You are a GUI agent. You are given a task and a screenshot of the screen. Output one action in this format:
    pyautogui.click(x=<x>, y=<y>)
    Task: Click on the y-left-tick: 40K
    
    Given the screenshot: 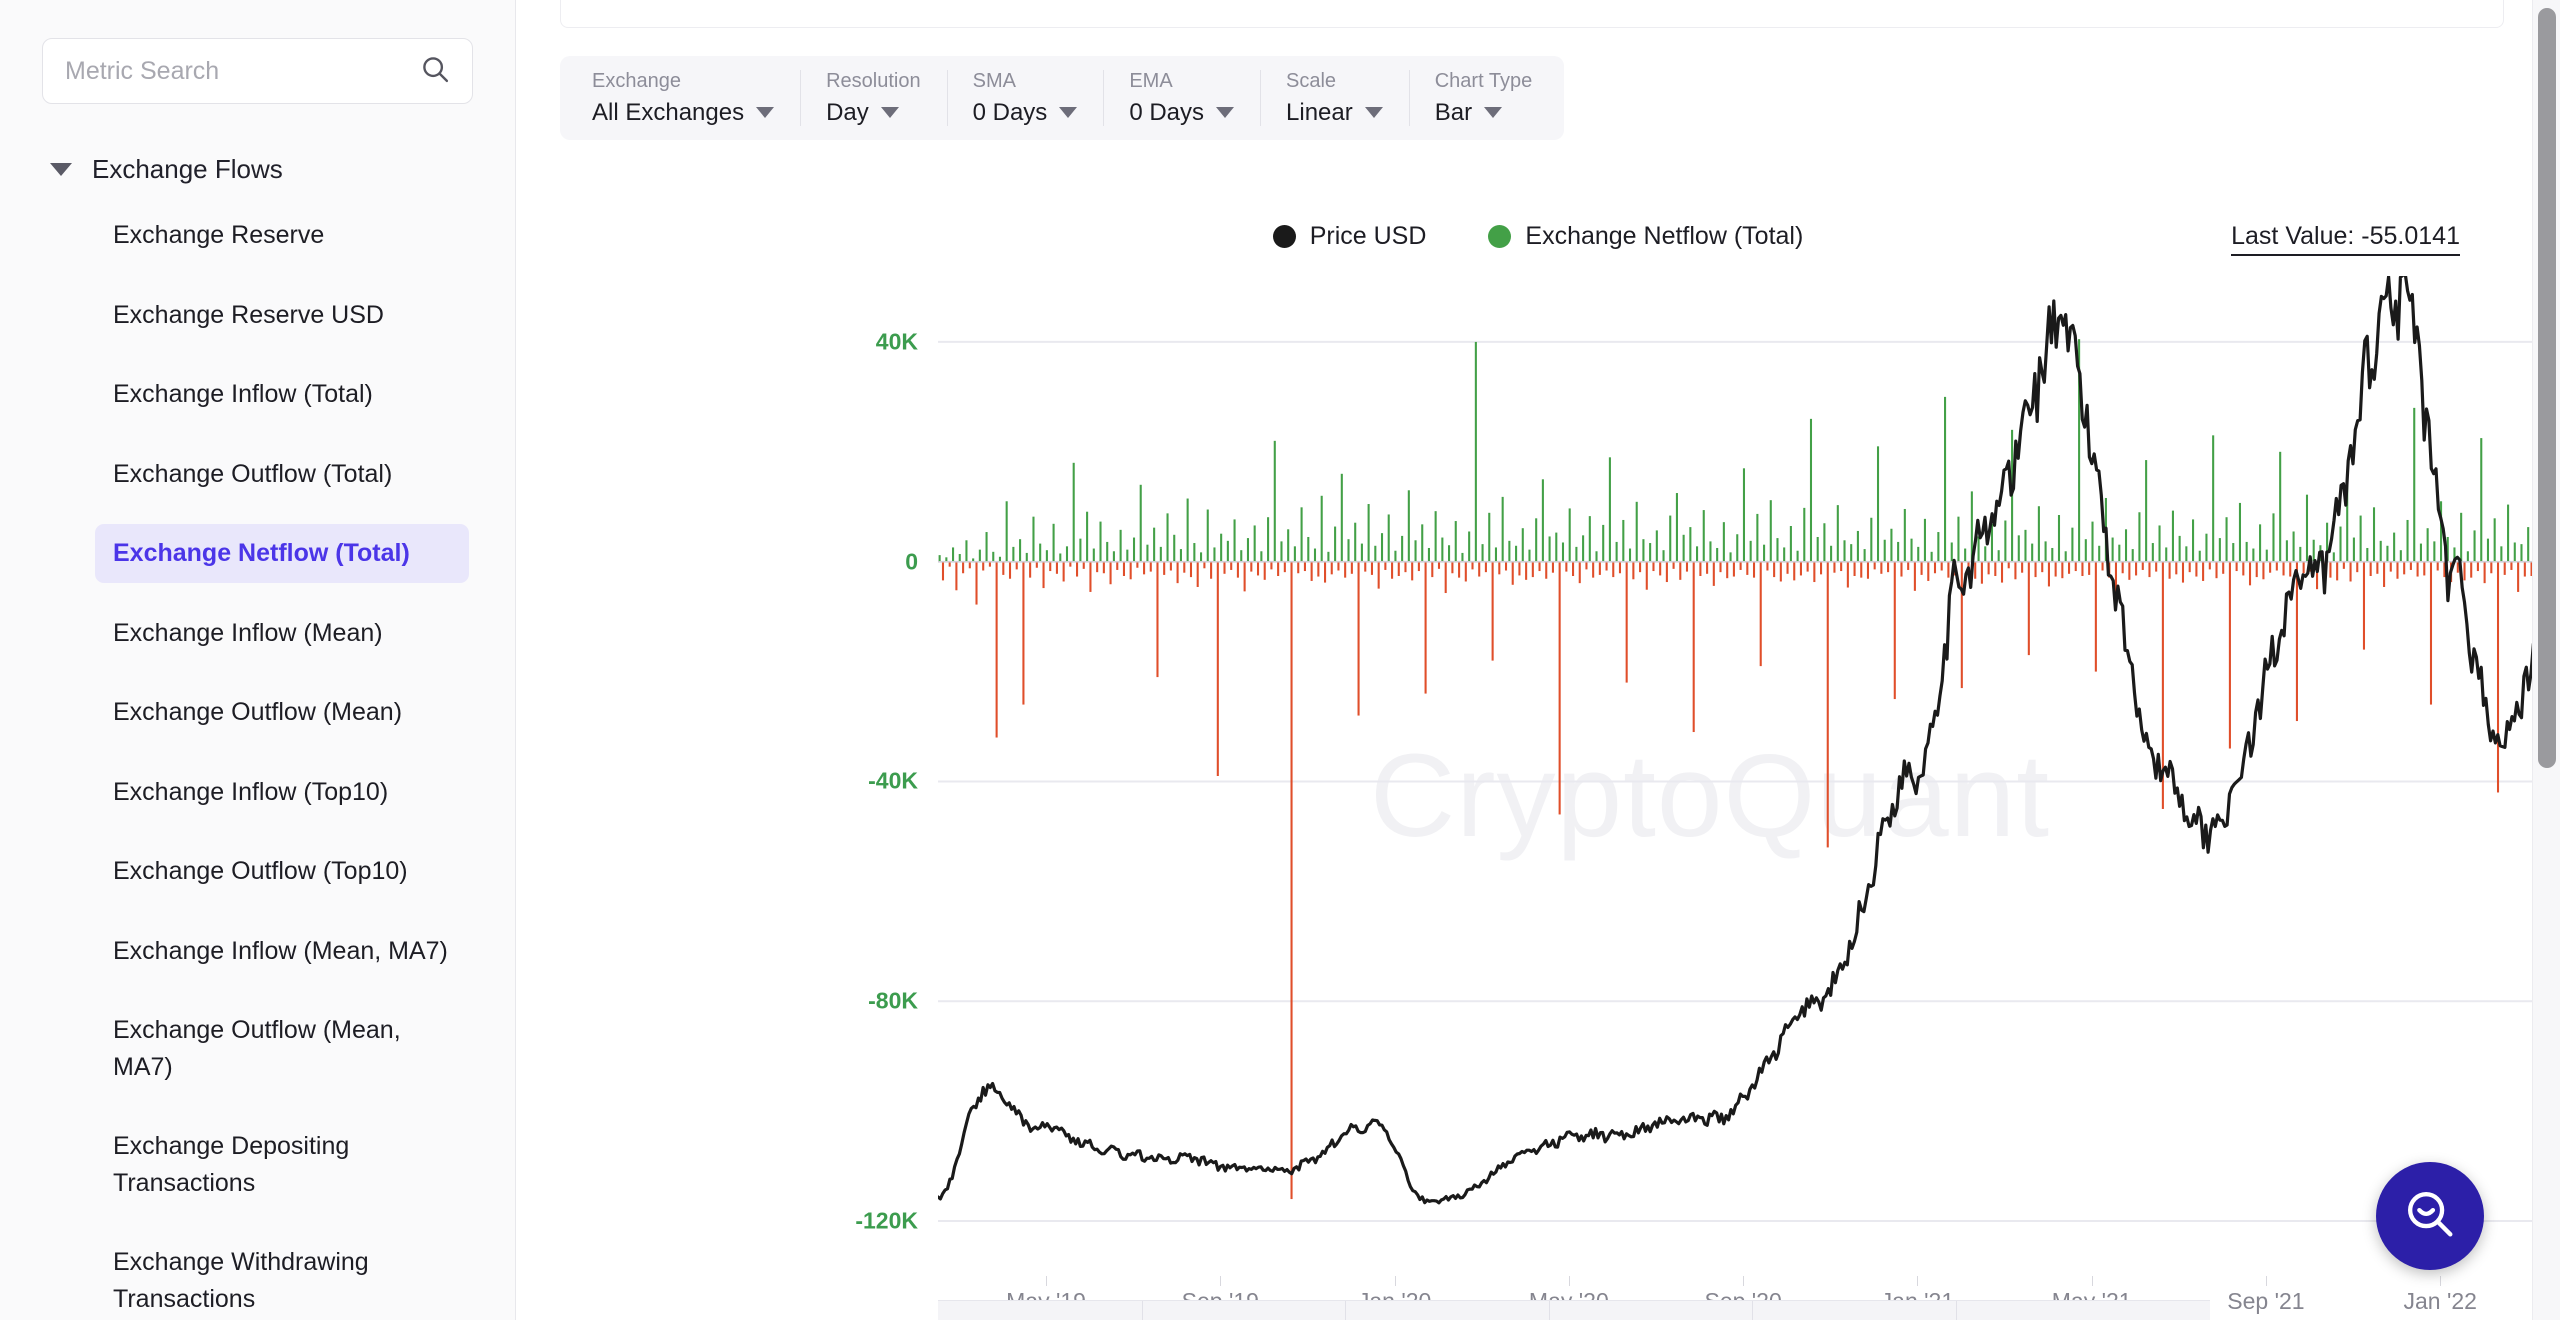 What is the action you would take?
    pyautogui.click(x=896, y=341)
    